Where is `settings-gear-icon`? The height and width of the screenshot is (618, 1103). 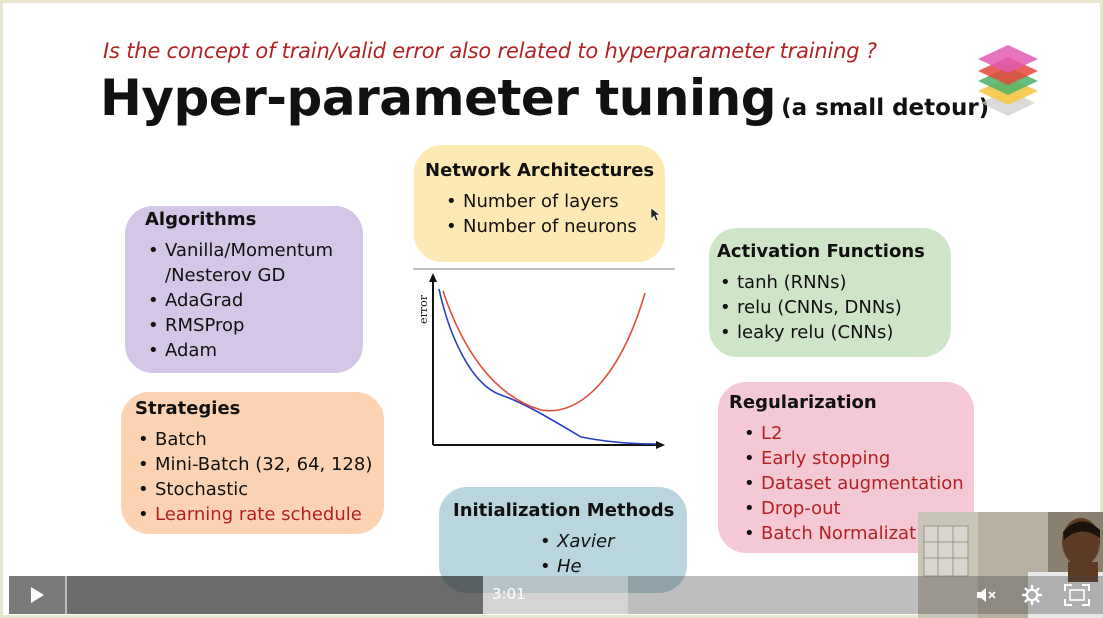
settings-gear-icon is located at coordinates (1032, 595).